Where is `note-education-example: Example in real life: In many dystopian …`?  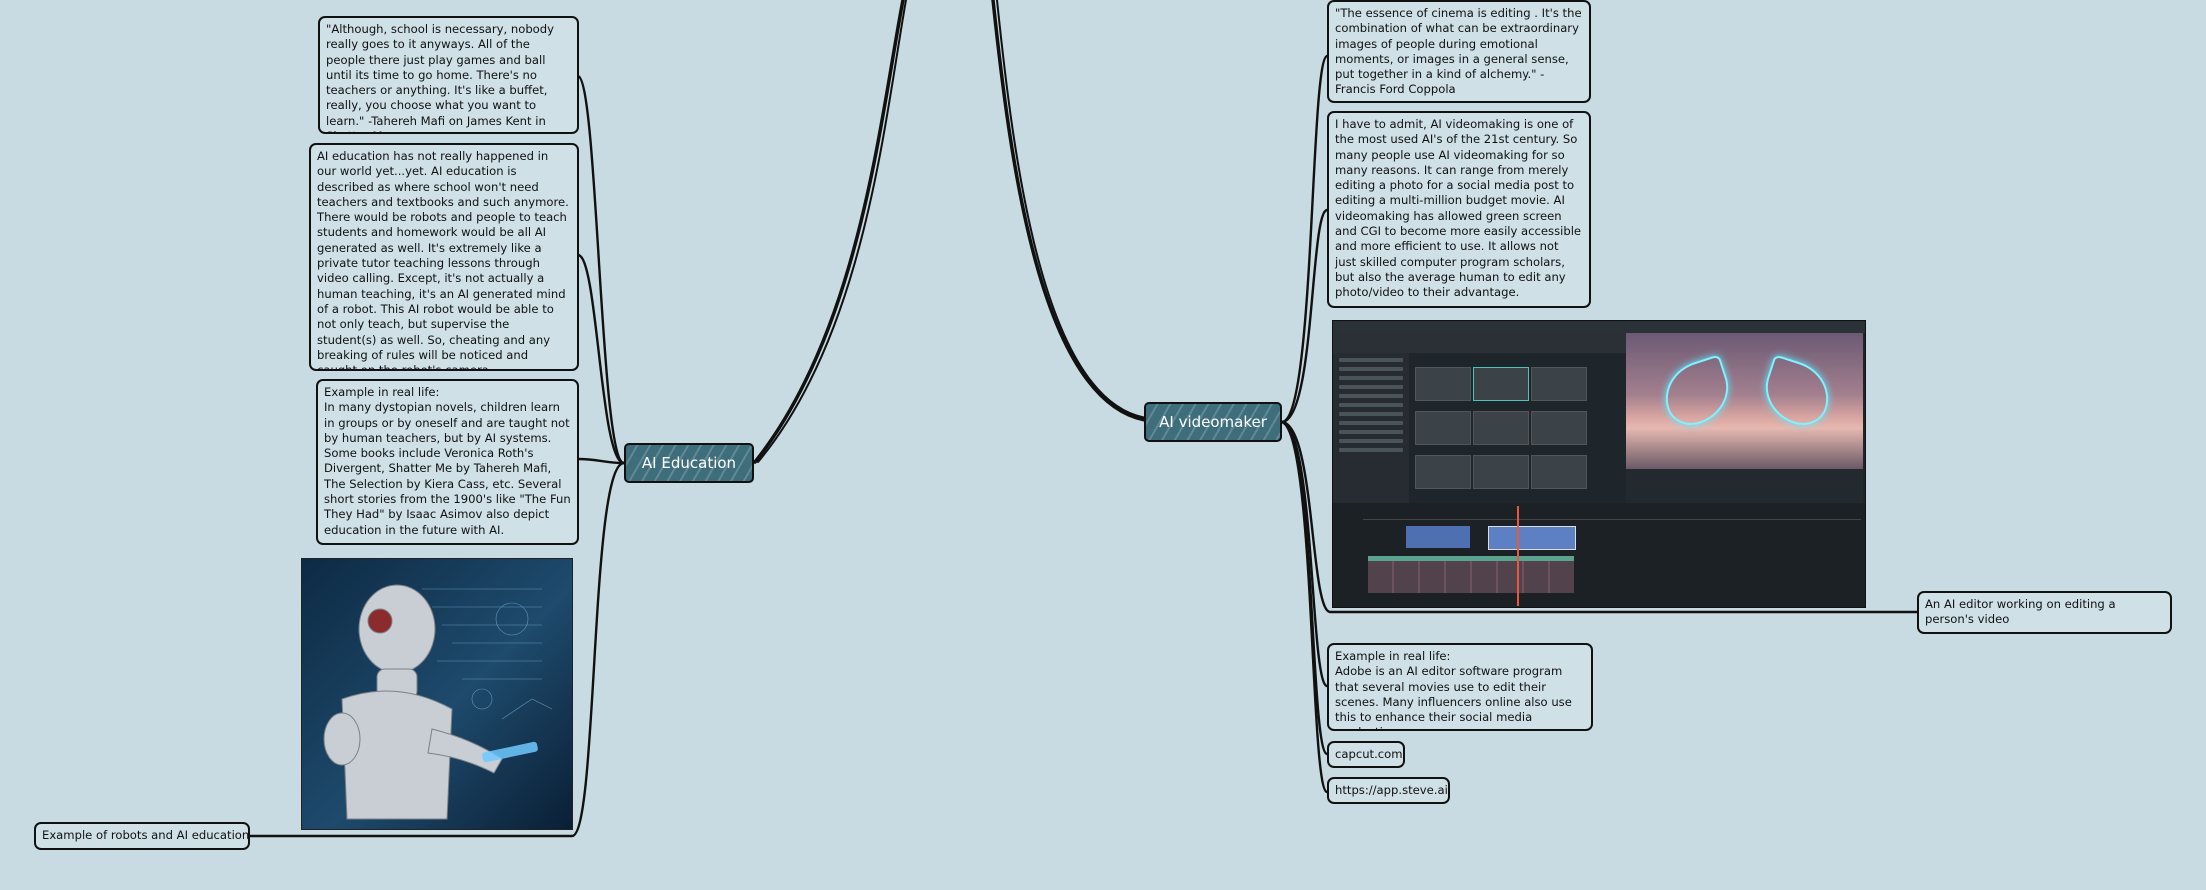
note-education-example: Example in real life: In many dystopian … is located at coordinates (447, 462).